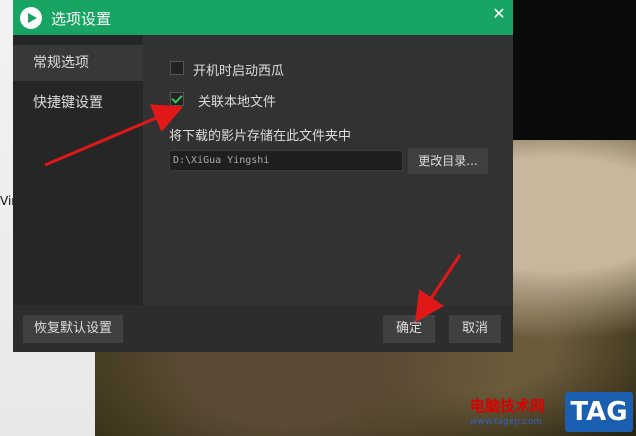 The image size is (636, 436). Describe the element at coordinates (508, 406) in the screenshot. I see `watermark-site-name: 电脑技术网` at that location.